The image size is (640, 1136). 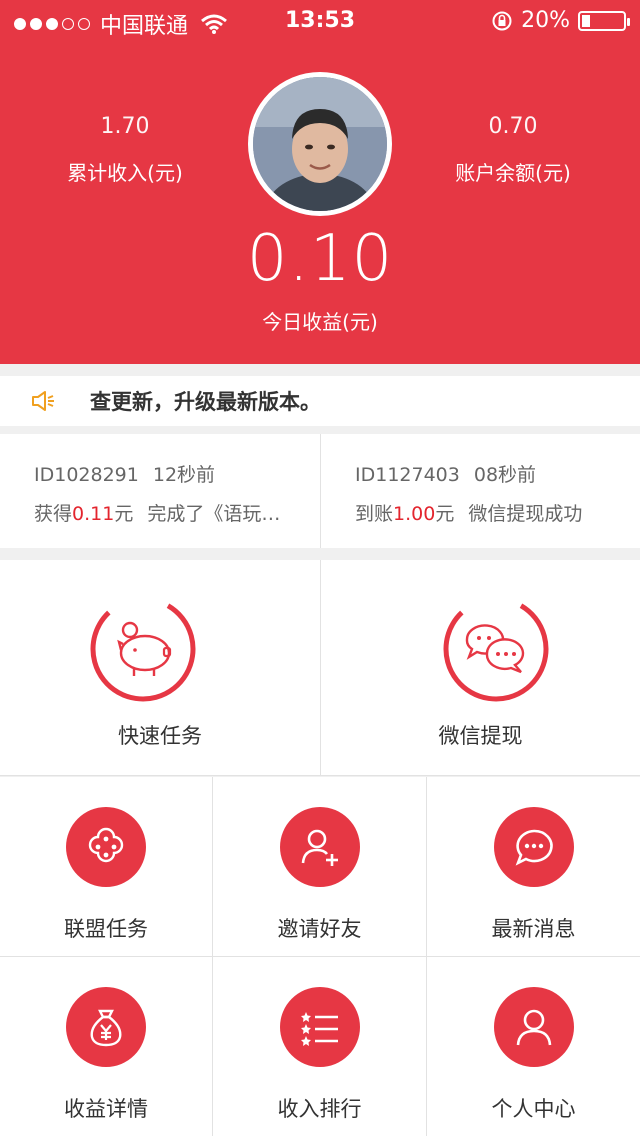 I want to click on alliance-icon, so click(x=106, y=847).